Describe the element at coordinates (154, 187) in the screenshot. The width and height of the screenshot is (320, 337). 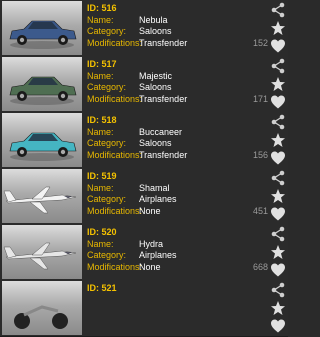
I see `vehicle-name: Shamal` at that location.